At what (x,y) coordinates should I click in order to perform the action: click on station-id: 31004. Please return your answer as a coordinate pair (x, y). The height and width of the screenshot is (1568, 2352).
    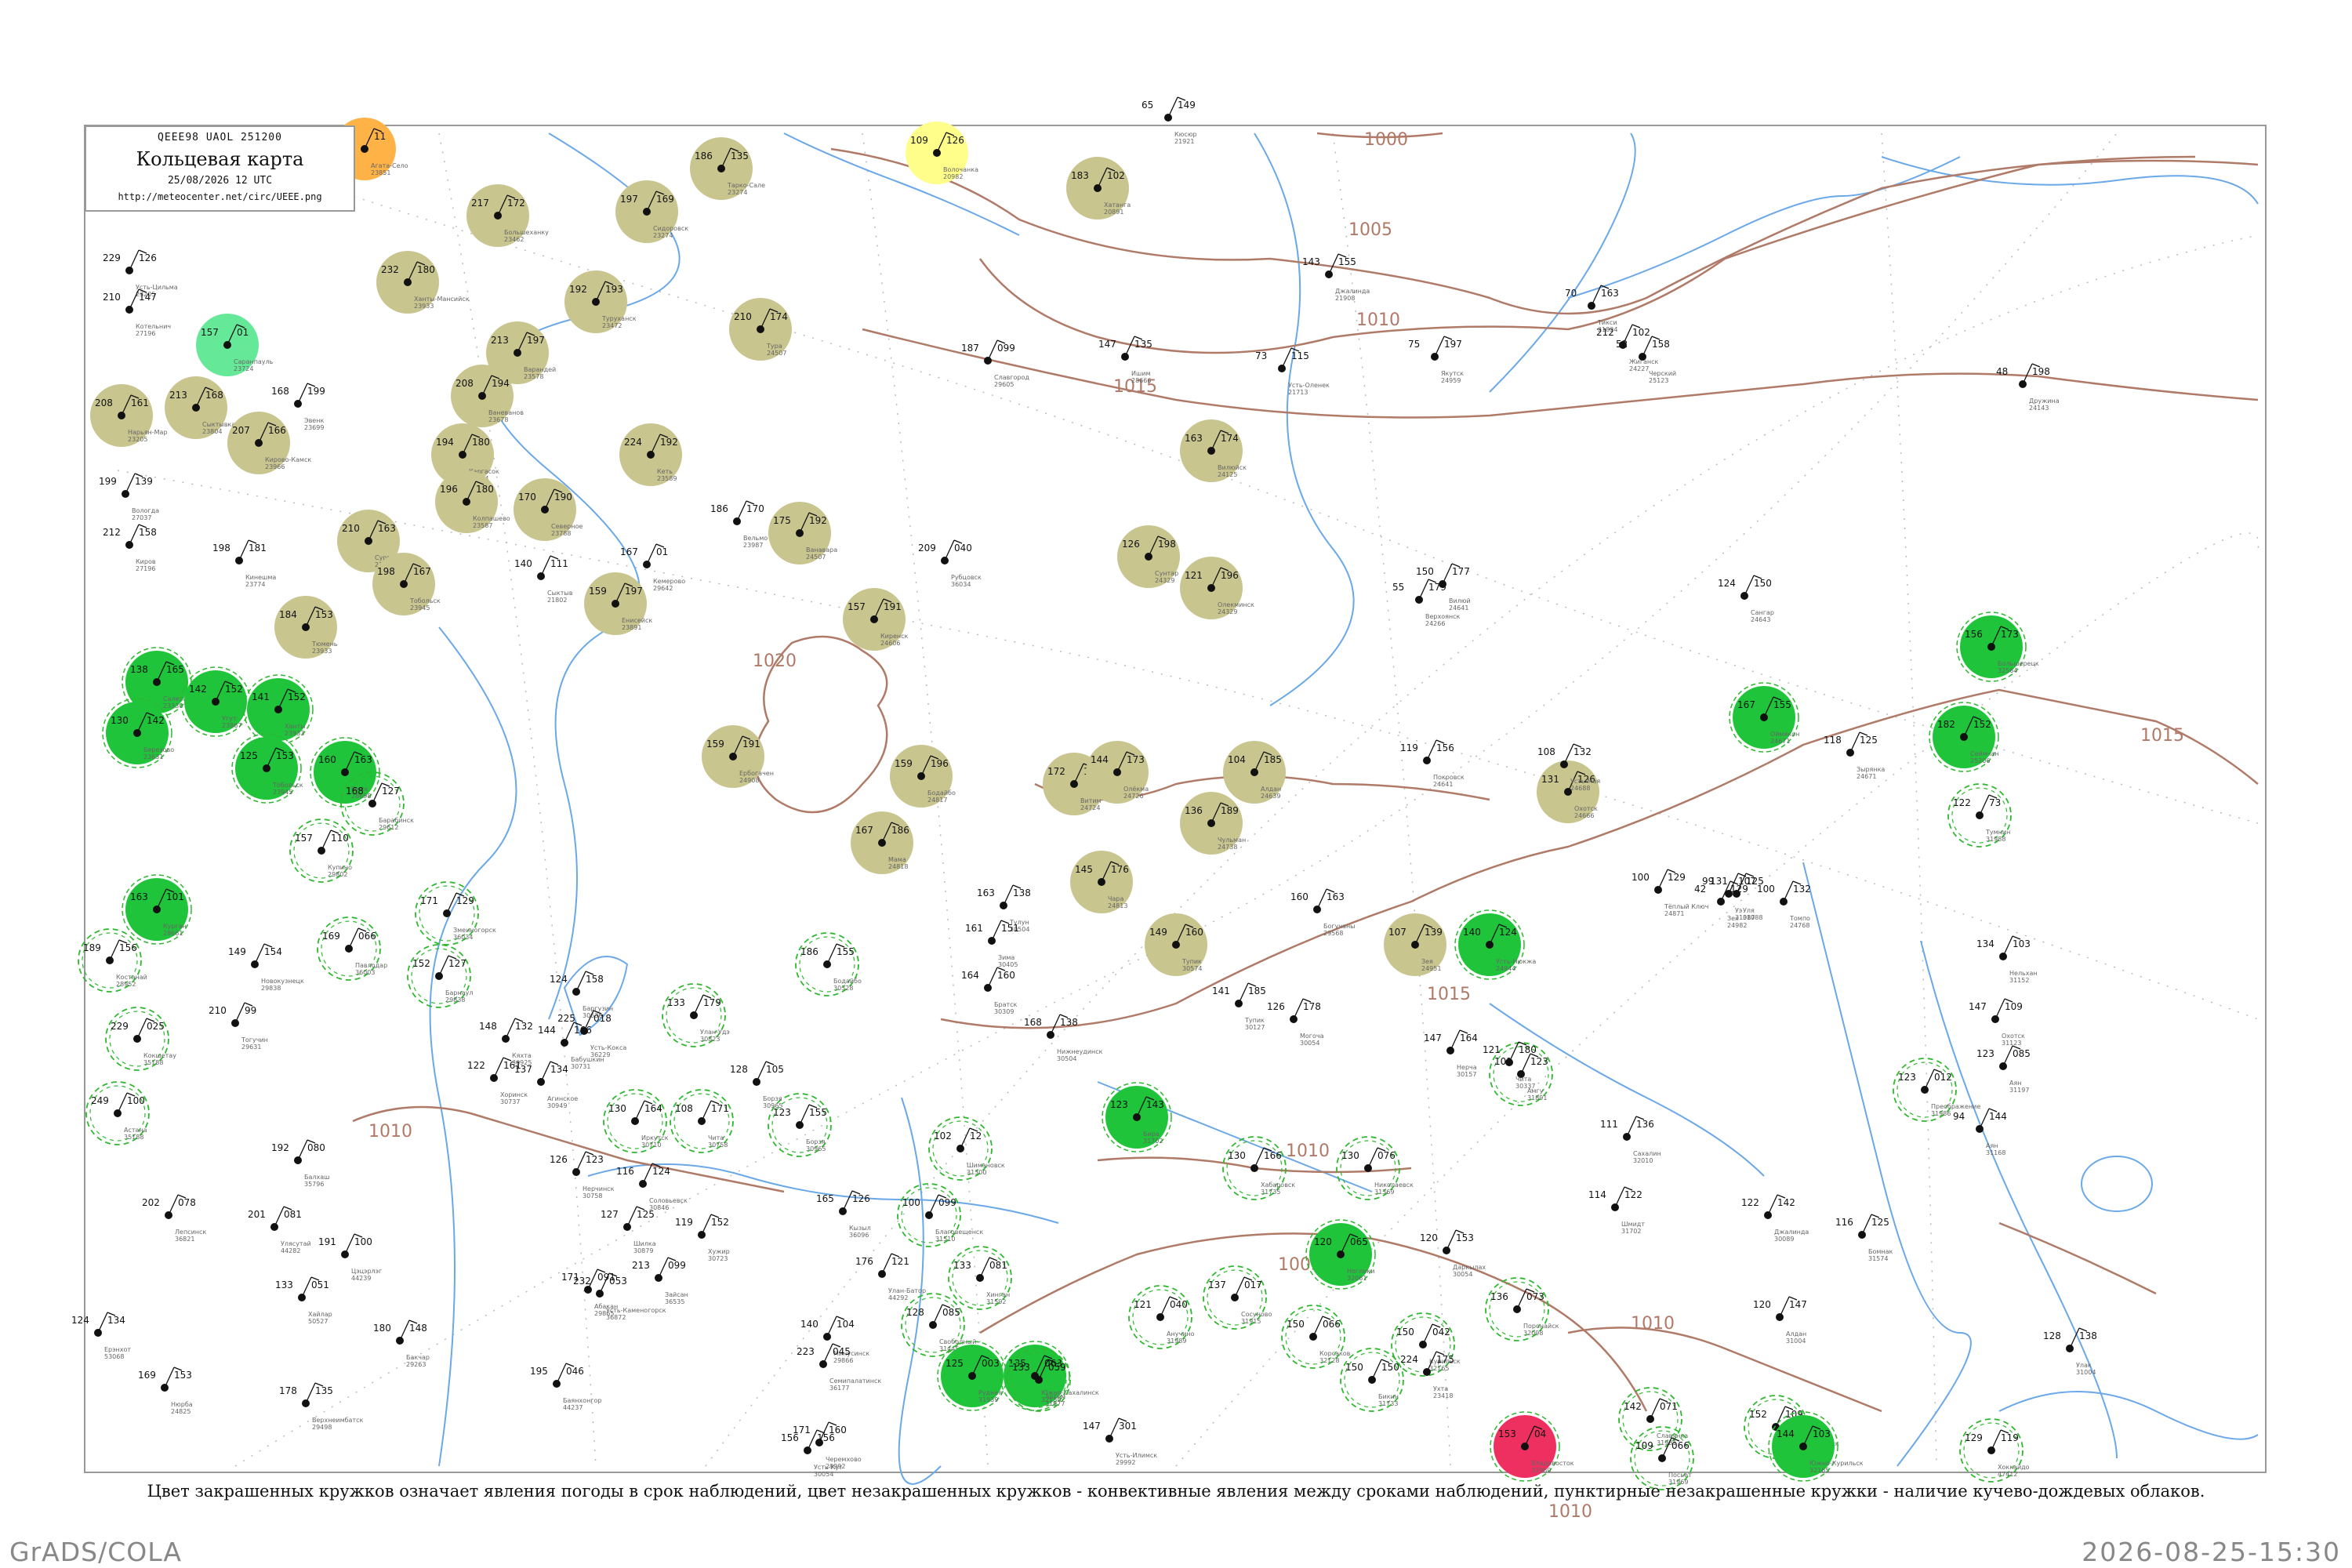
    Looking at the image, I should click on (1796, 1341).